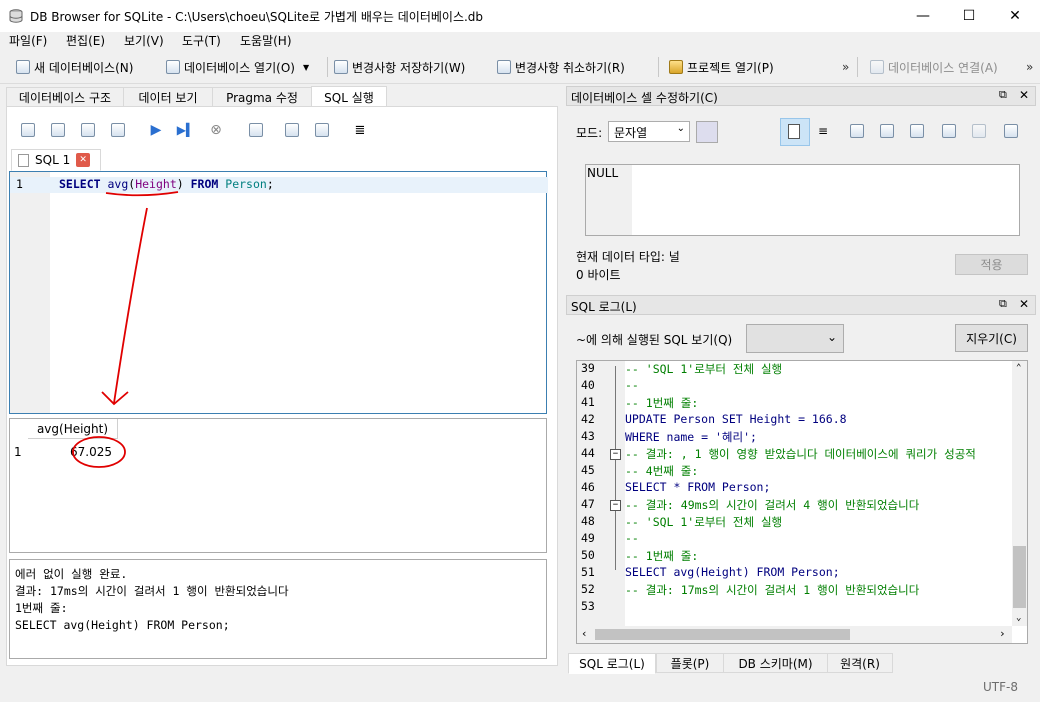 This screenshot has height=702, width=1040. Describe the element at coordinates (201, 40) in the screenshot. I see `menu-tools: 도구(T)` at that location.